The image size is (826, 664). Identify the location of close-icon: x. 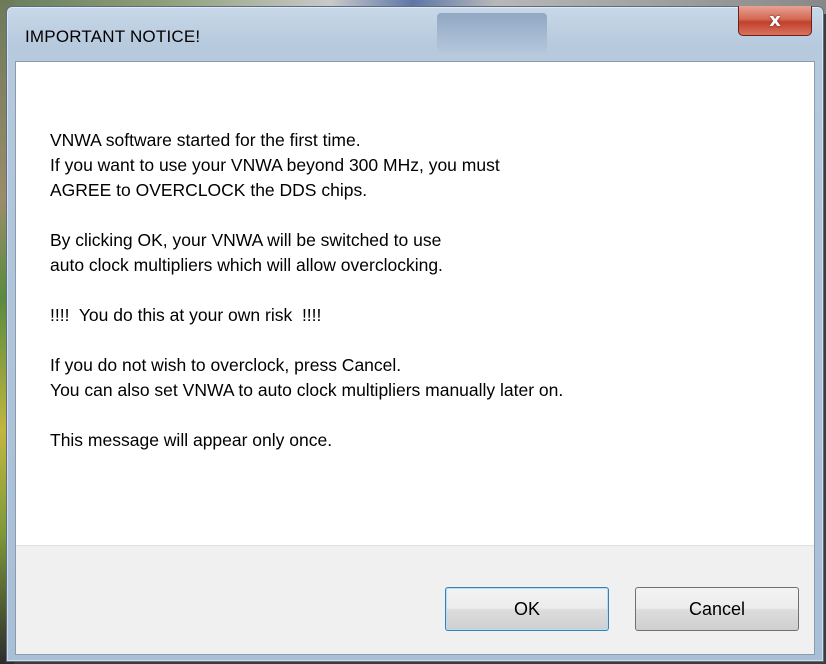
(775, 20).